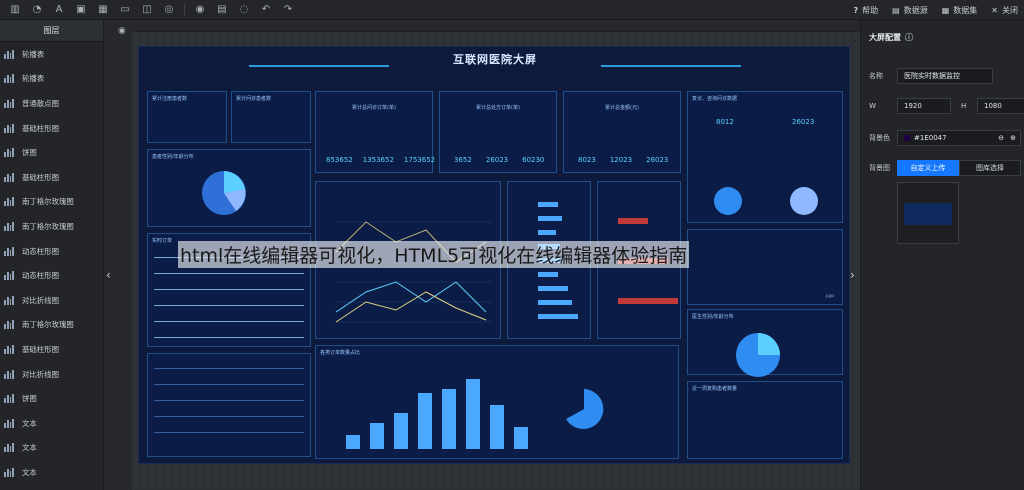  What do you see at coordinates (169, 10) in the screenshot?
I see `component-icon: ◎` at bounding box center [169, 10].